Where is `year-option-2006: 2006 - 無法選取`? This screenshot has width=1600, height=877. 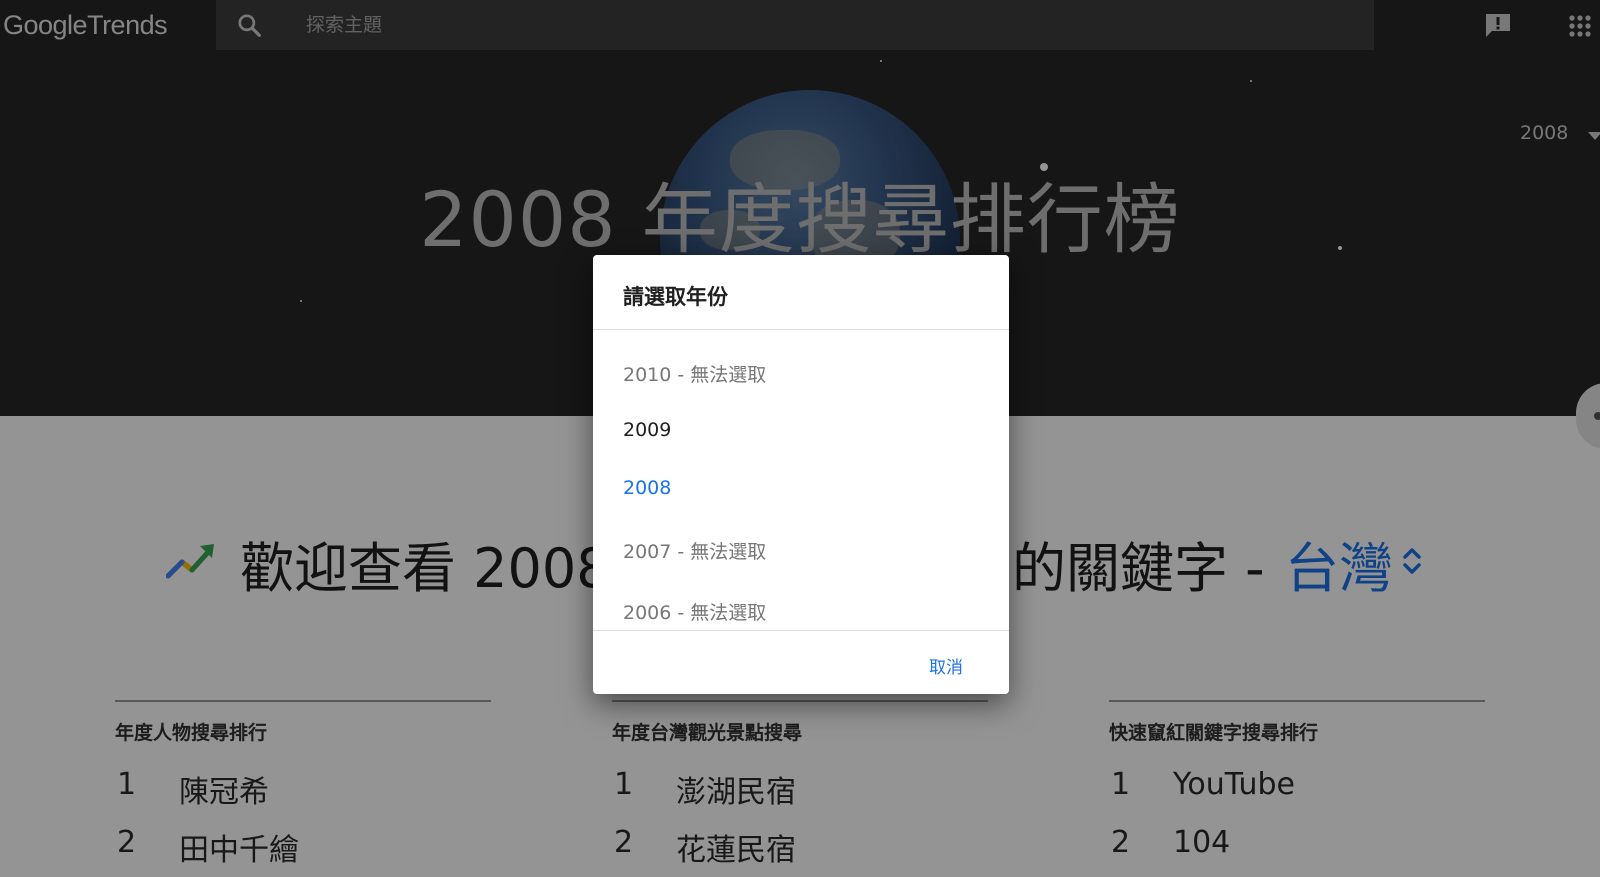
year-option-2006: 2006 - 無法選取 is located at coordinates (695, 613).